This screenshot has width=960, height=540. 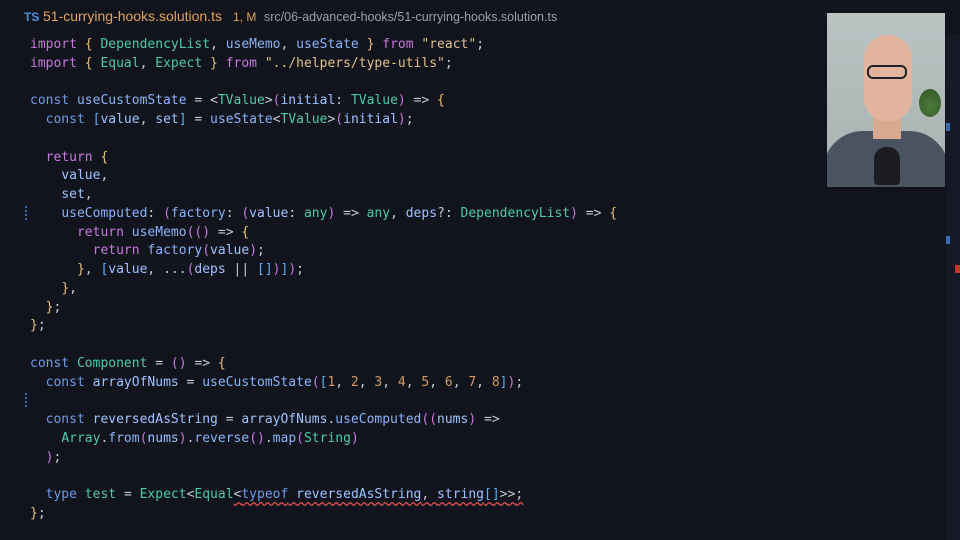 What do you see at coordinates (77, 157) in the screenshot?
I see `code-line: return {` at bounding box center [77, 157].